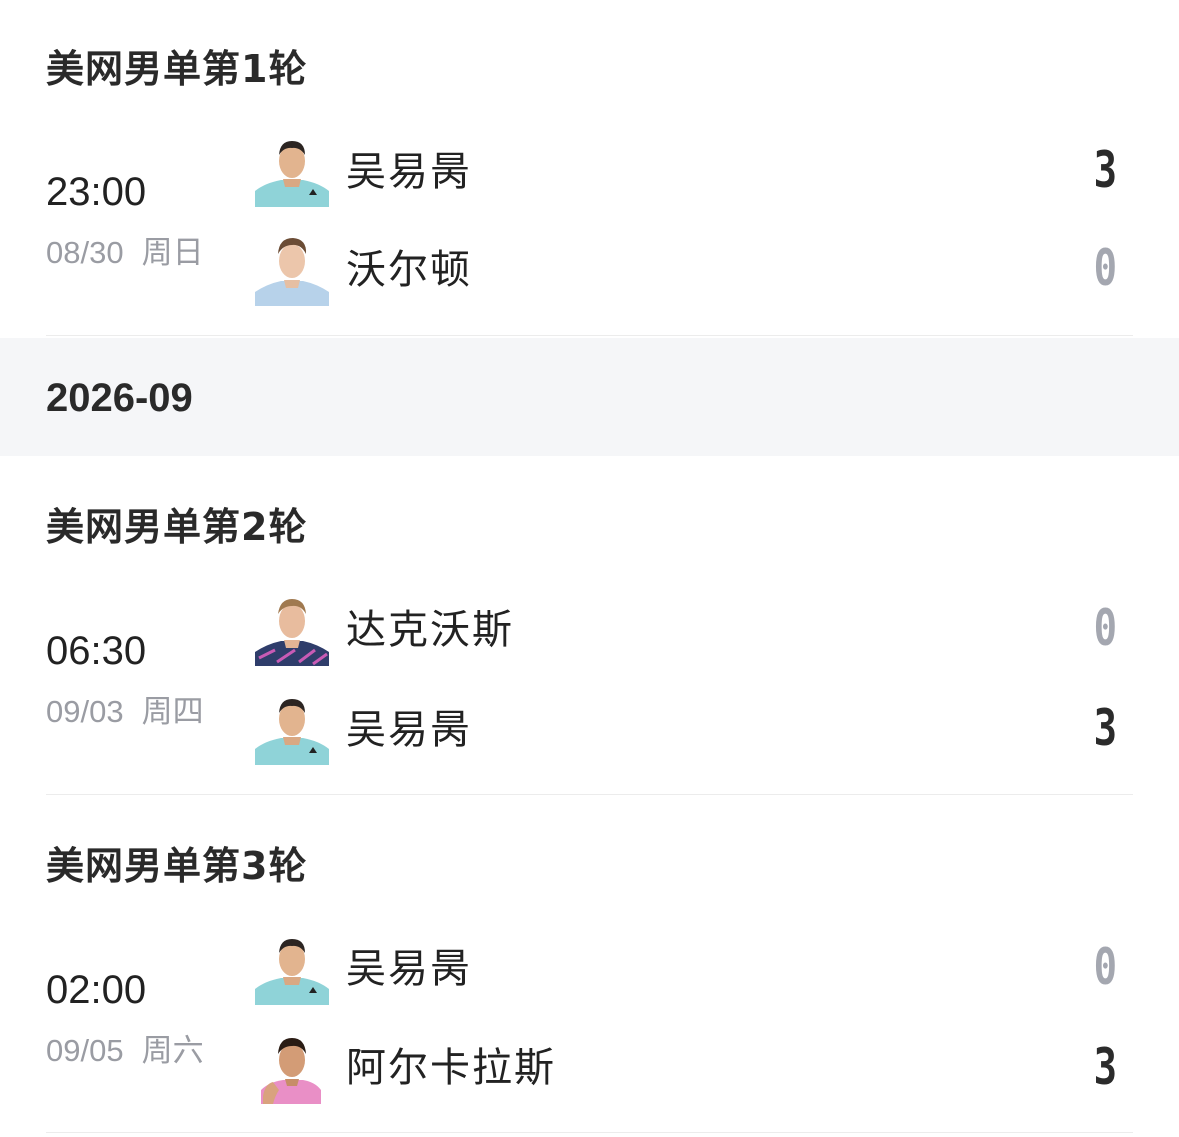 The height and width of the screenshot is (1137, 1179). What do you see at coordinates (172, 252) in the screenshot?
I see `weekday: 周日` at bounding box center [172, 252].